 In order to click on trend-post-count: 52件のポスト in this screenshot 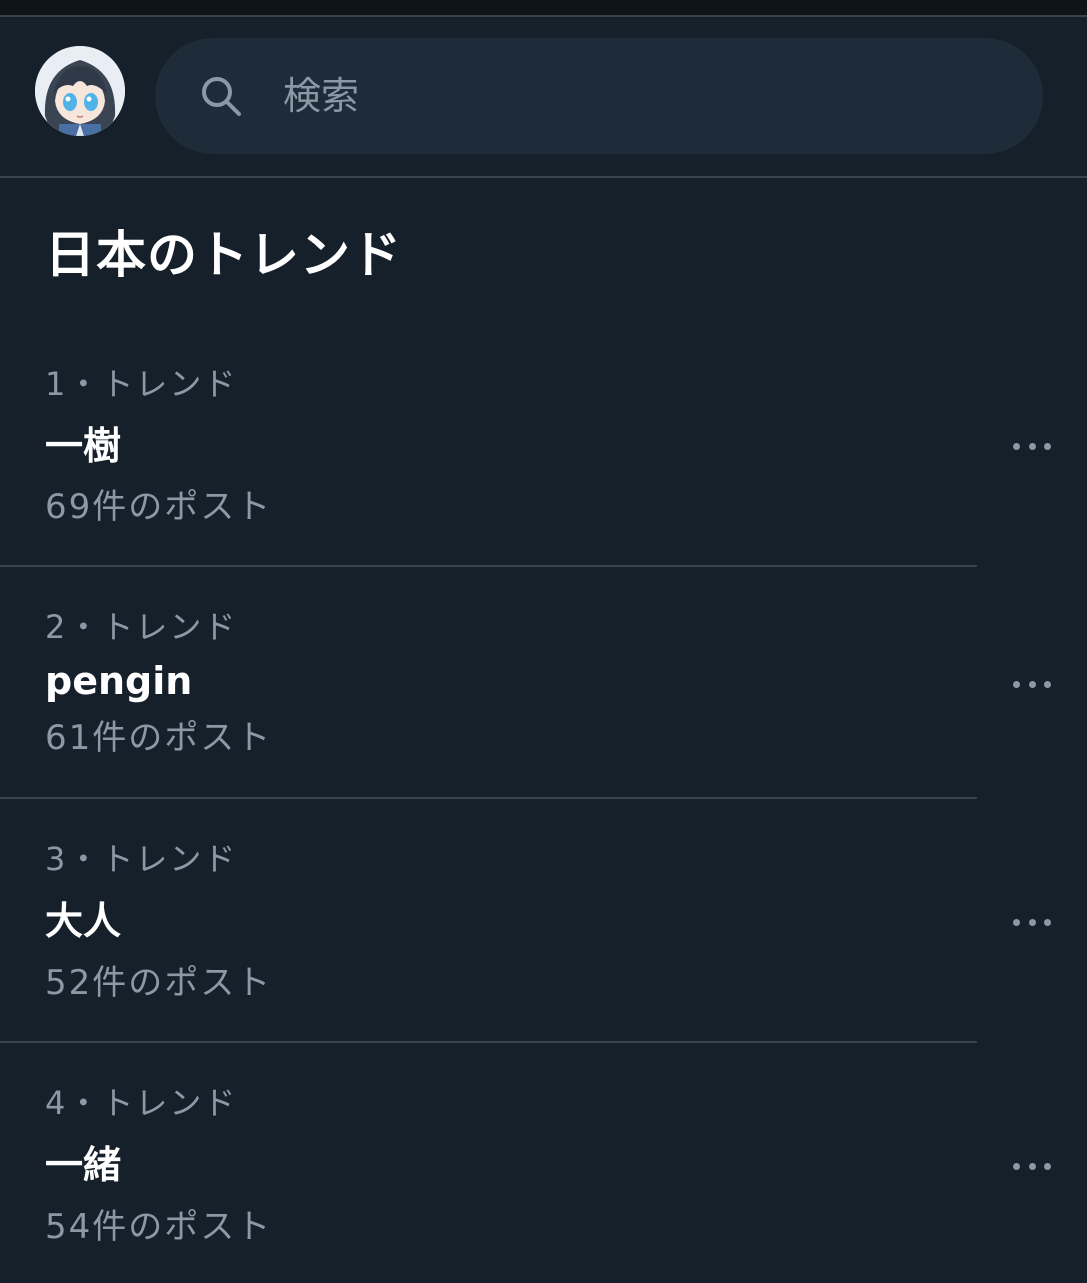, I will do `click(159, 983)`.